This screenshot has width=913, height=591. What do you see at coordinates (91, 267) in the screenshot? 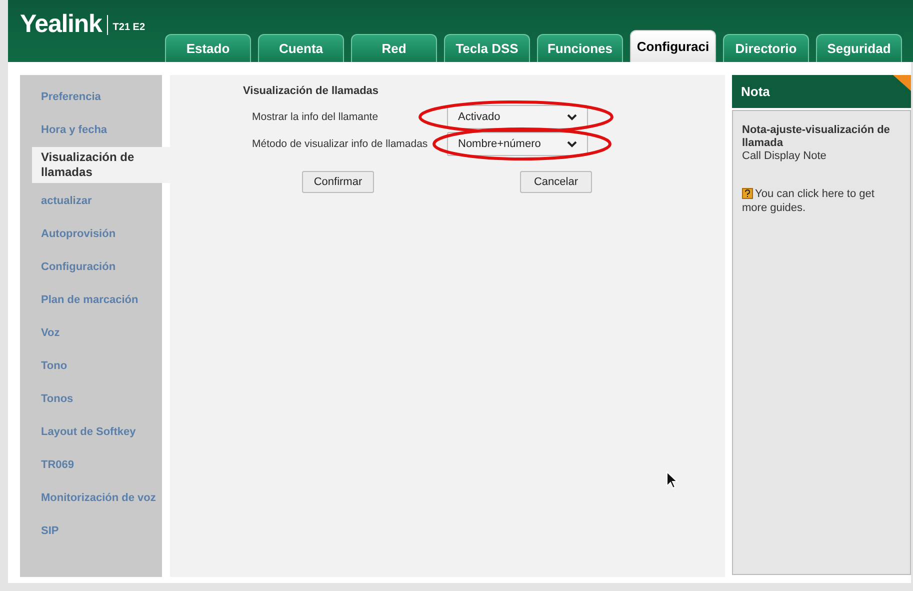
I see `sidebar-item: Configuración` at bounding box center [91, 267].